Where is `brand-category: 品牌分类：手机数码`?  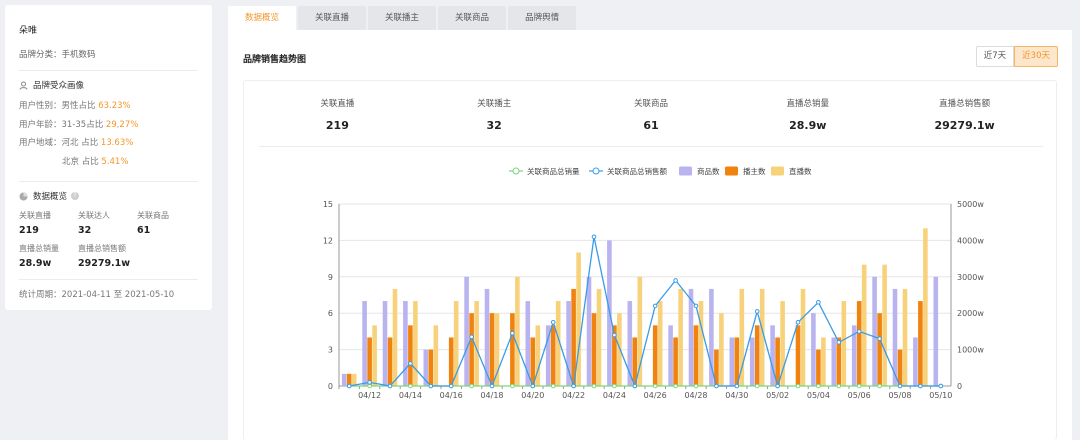
brand-category: 品牌分类：手机数码 is located at coordinates (57, 55).